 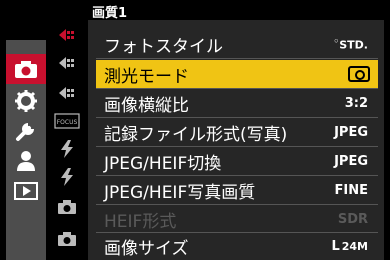 I want to click on gear-icon, so click(x=26, y=101).